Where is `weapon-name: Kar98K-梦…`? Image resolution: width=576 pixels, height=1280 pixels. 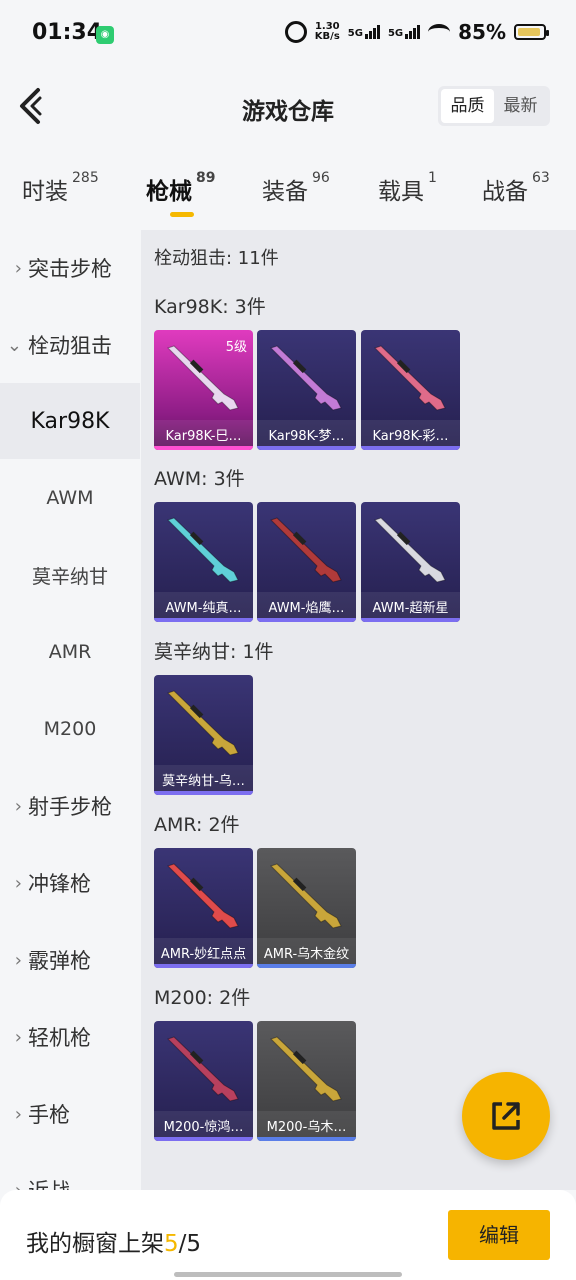 weapon-name: Kar98K-梦… is located at coordinates (306, 436).